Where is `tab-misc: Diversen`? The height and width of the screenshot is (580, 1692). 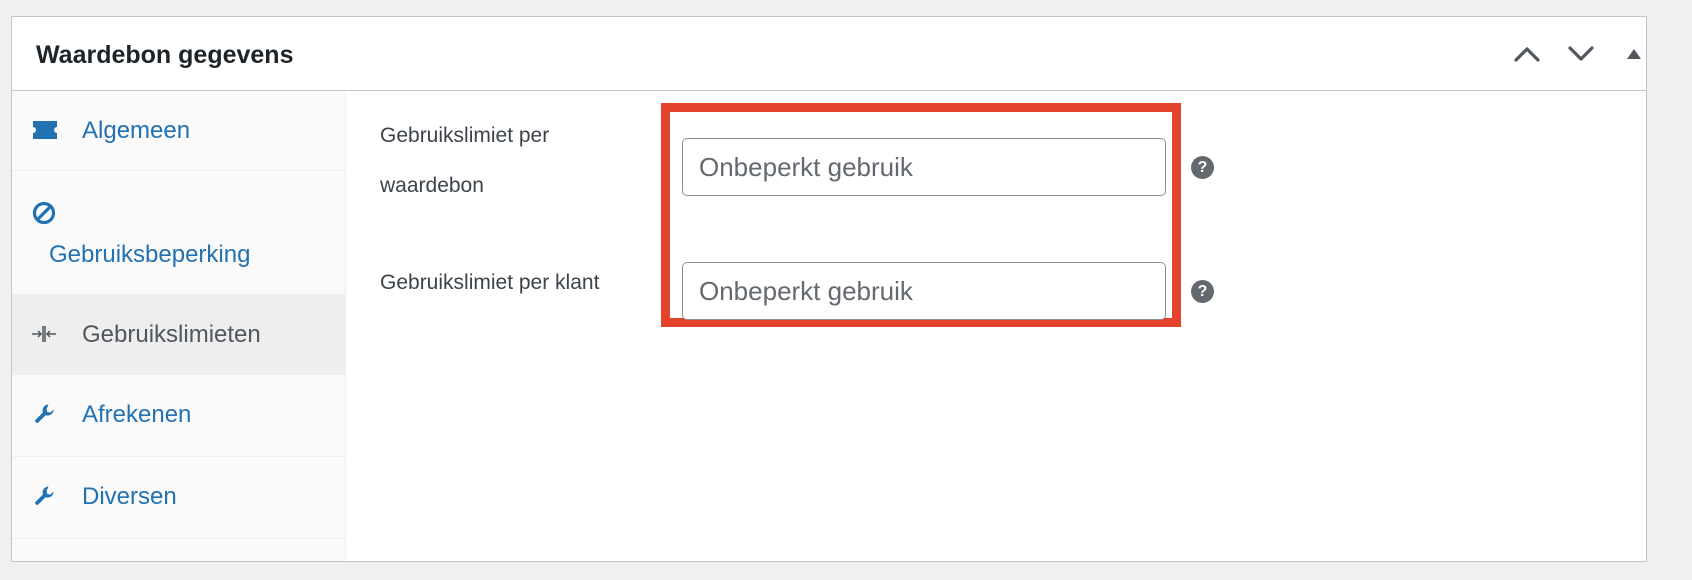 tab-misc: Diversen is located at coordinates (178, 498).